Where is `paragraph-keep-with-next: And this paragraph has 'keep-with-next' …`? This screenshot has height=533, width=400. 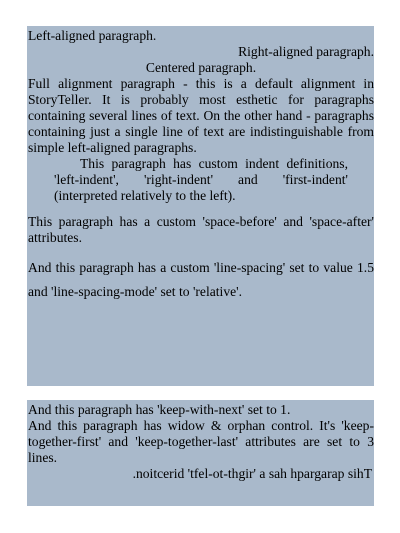
paragraph-keep-with-next: And this paragraph has 'keep-with-next' … is located at coordinates (159, 409).